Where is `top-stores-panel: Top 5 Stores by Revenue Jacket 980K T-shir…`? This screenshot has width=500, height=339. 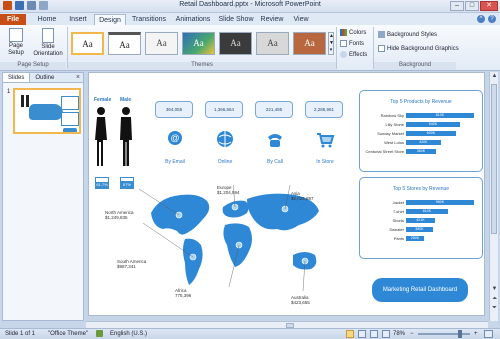
top-stores-panel: Top 5 Stores by Revenue Jacket 980K T-shir… is located at coordinates (421, 218).